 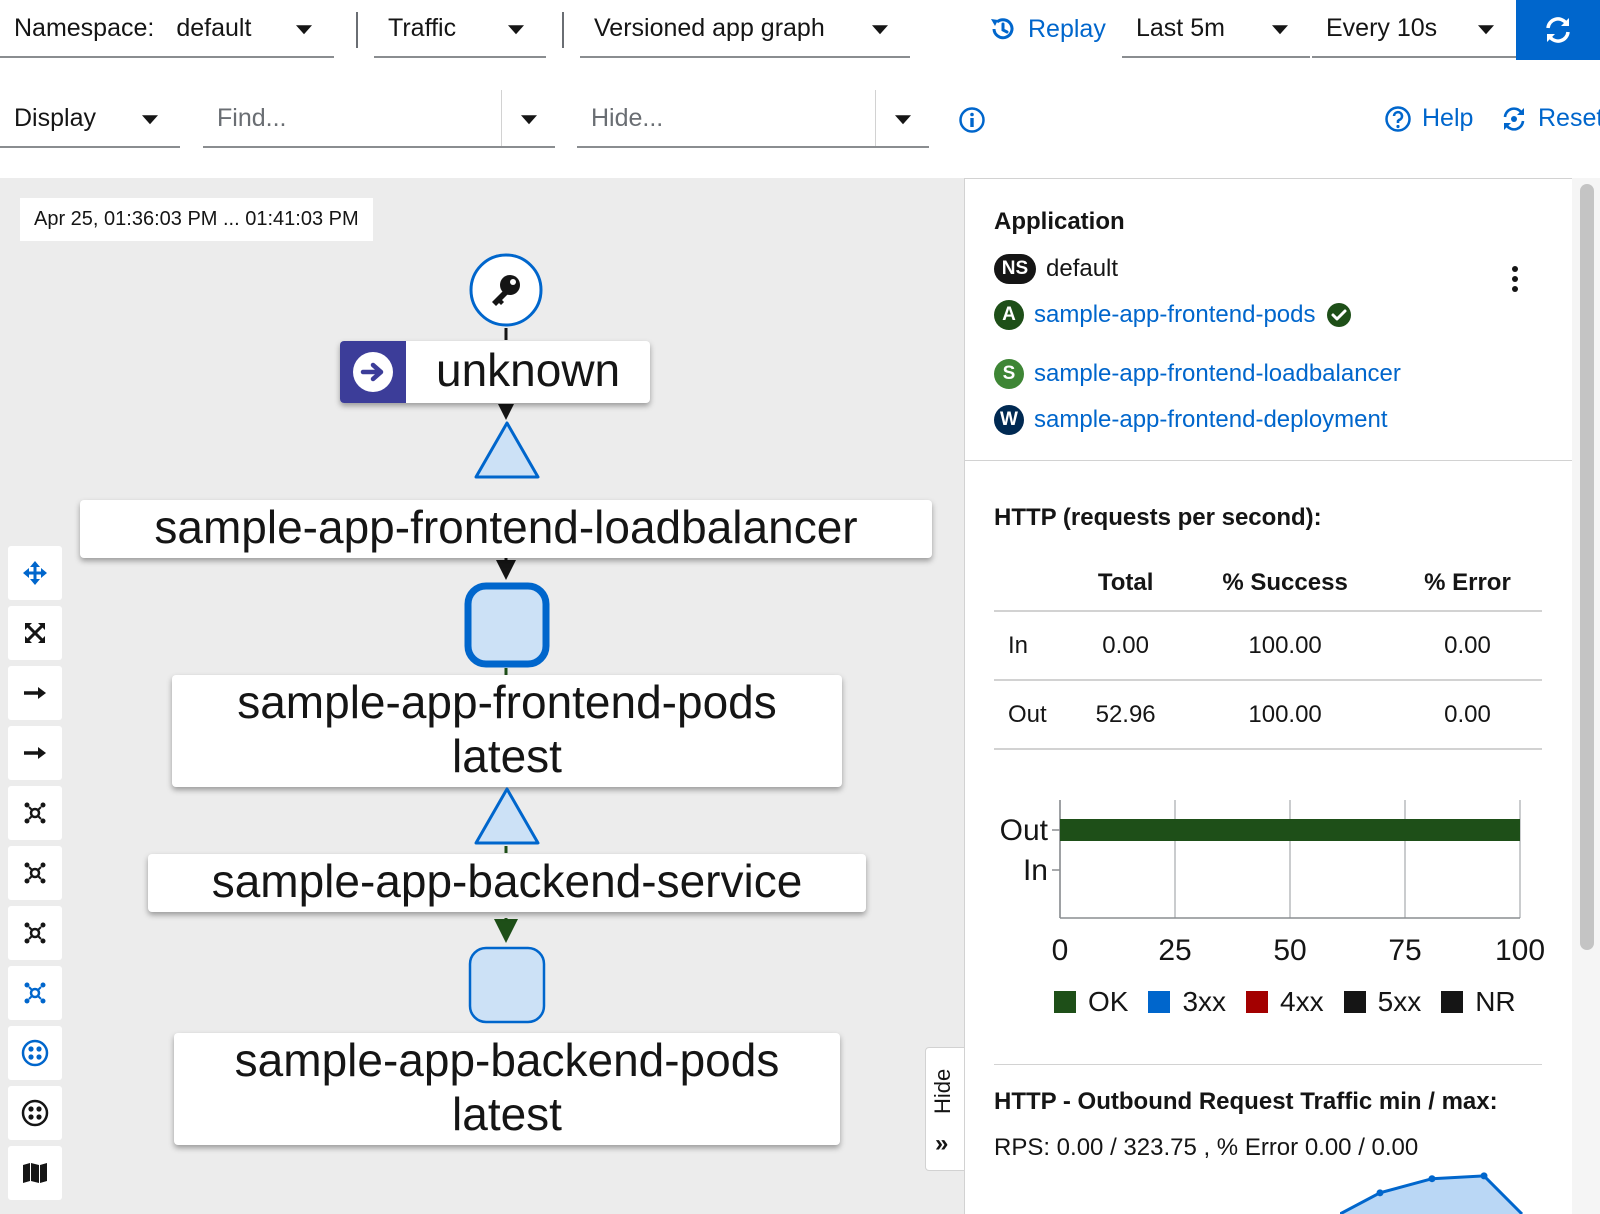 I want to click on layout-3-button, so click(x=35, y=933).